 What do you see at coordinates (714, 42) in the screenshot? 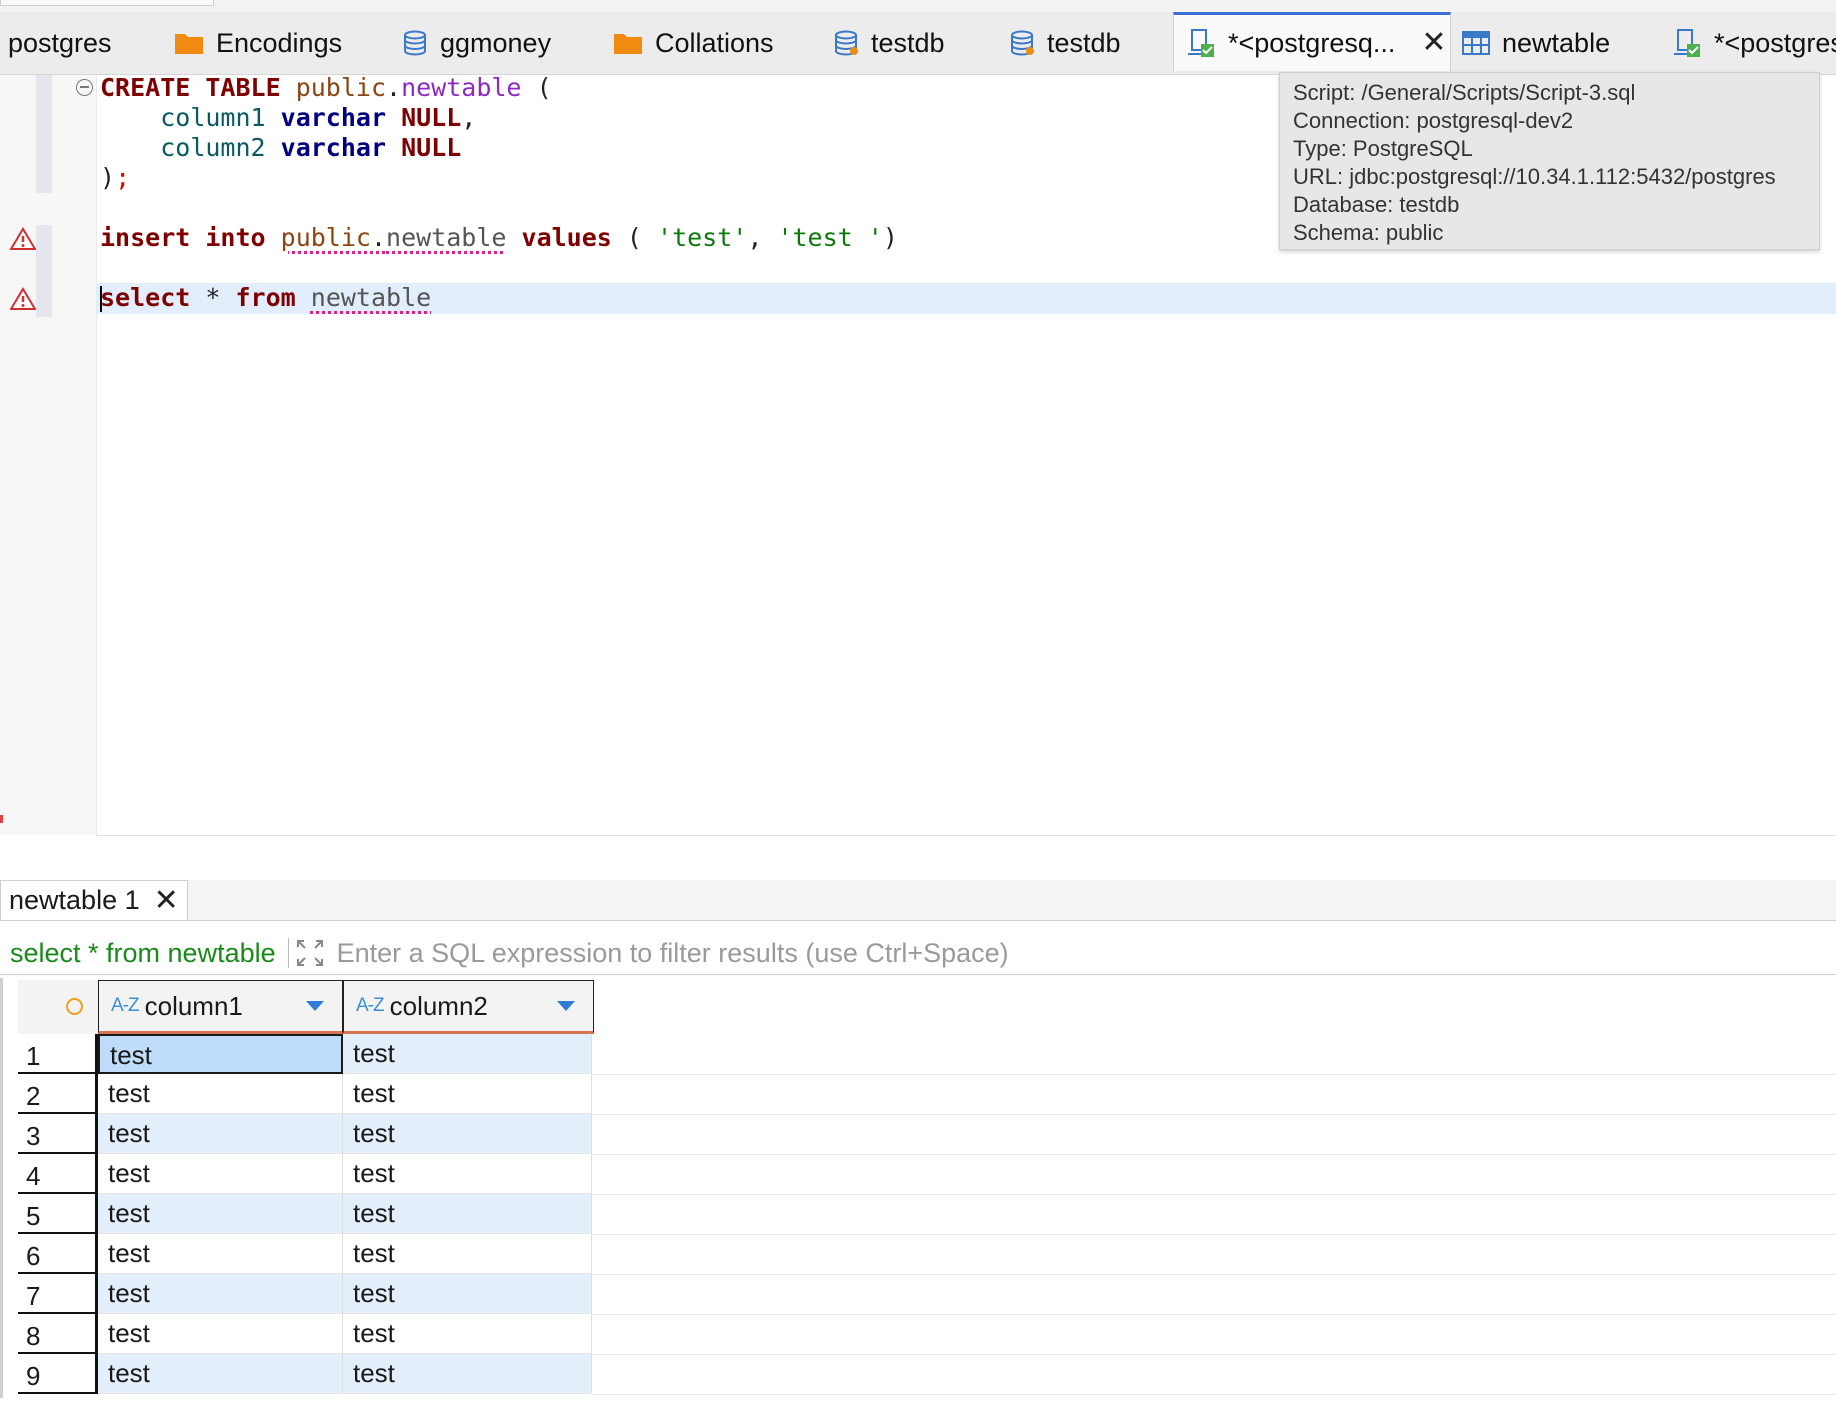
I see `tab-label: Collations` at bounding box center [714, 42].